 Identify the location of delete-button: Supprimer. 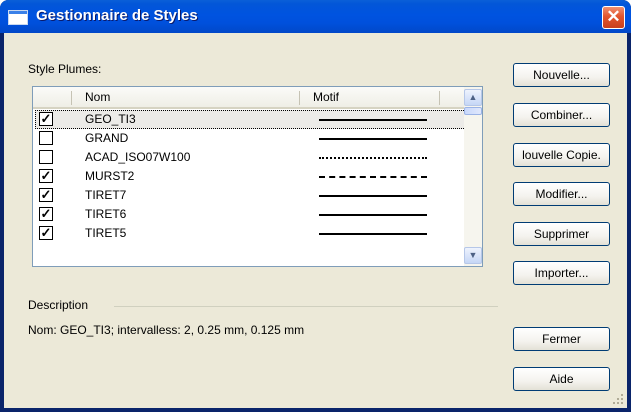
(561, 234).